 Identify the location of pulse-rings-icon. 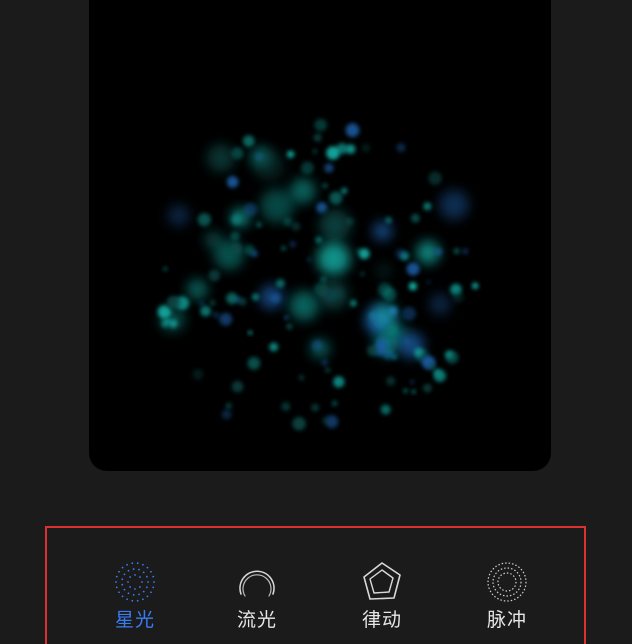
(507, 582).